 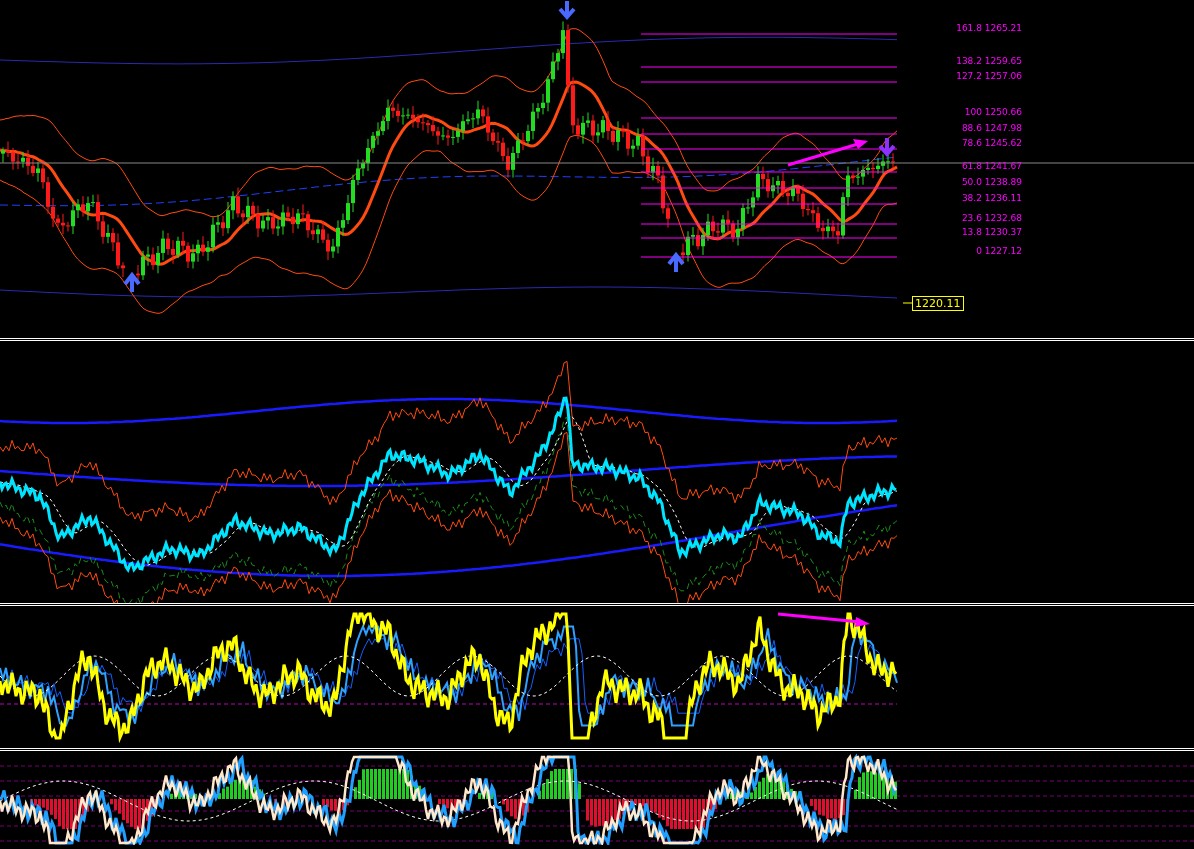 I want to click on price-label: 1220.11, so click(x=938, y=303).